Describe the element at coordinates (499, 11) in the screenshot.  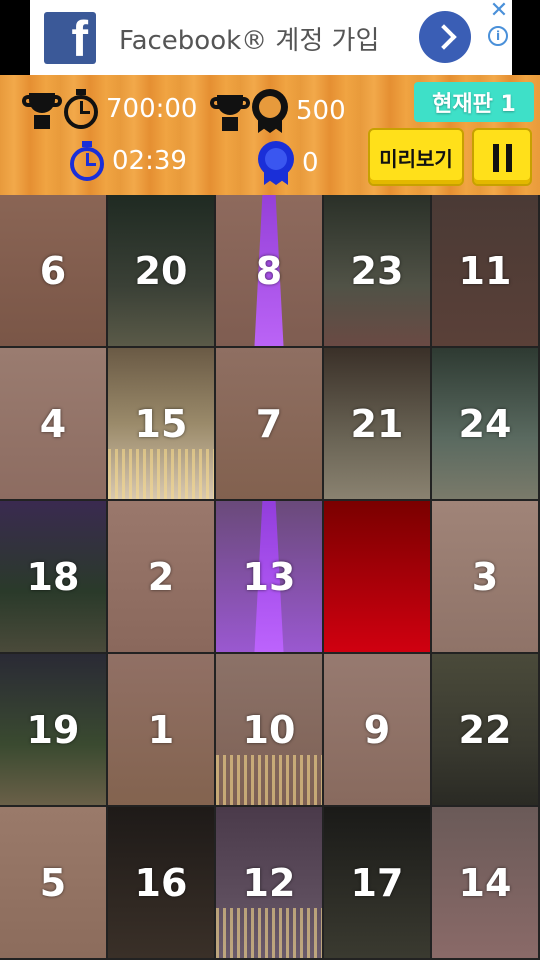
I see `close-icon: ✕` at that location.